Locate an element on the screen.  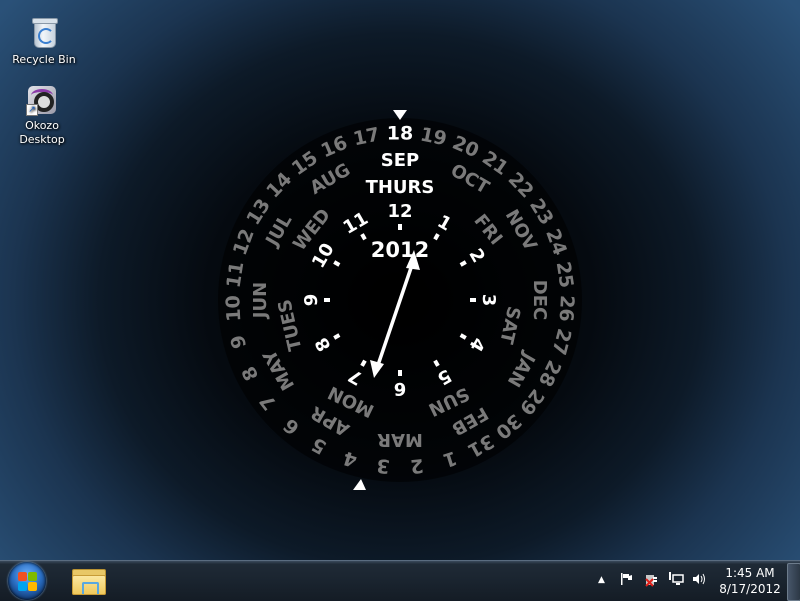
taskbar-clock: 1:45 AM 8/17/2012 is located at coordinates (750, 581).